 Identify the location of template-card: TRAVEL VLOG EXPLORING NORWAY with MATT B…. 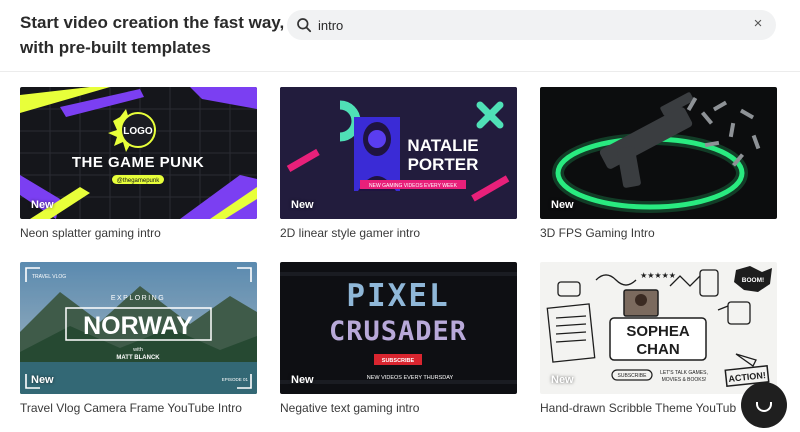
(138, 338).